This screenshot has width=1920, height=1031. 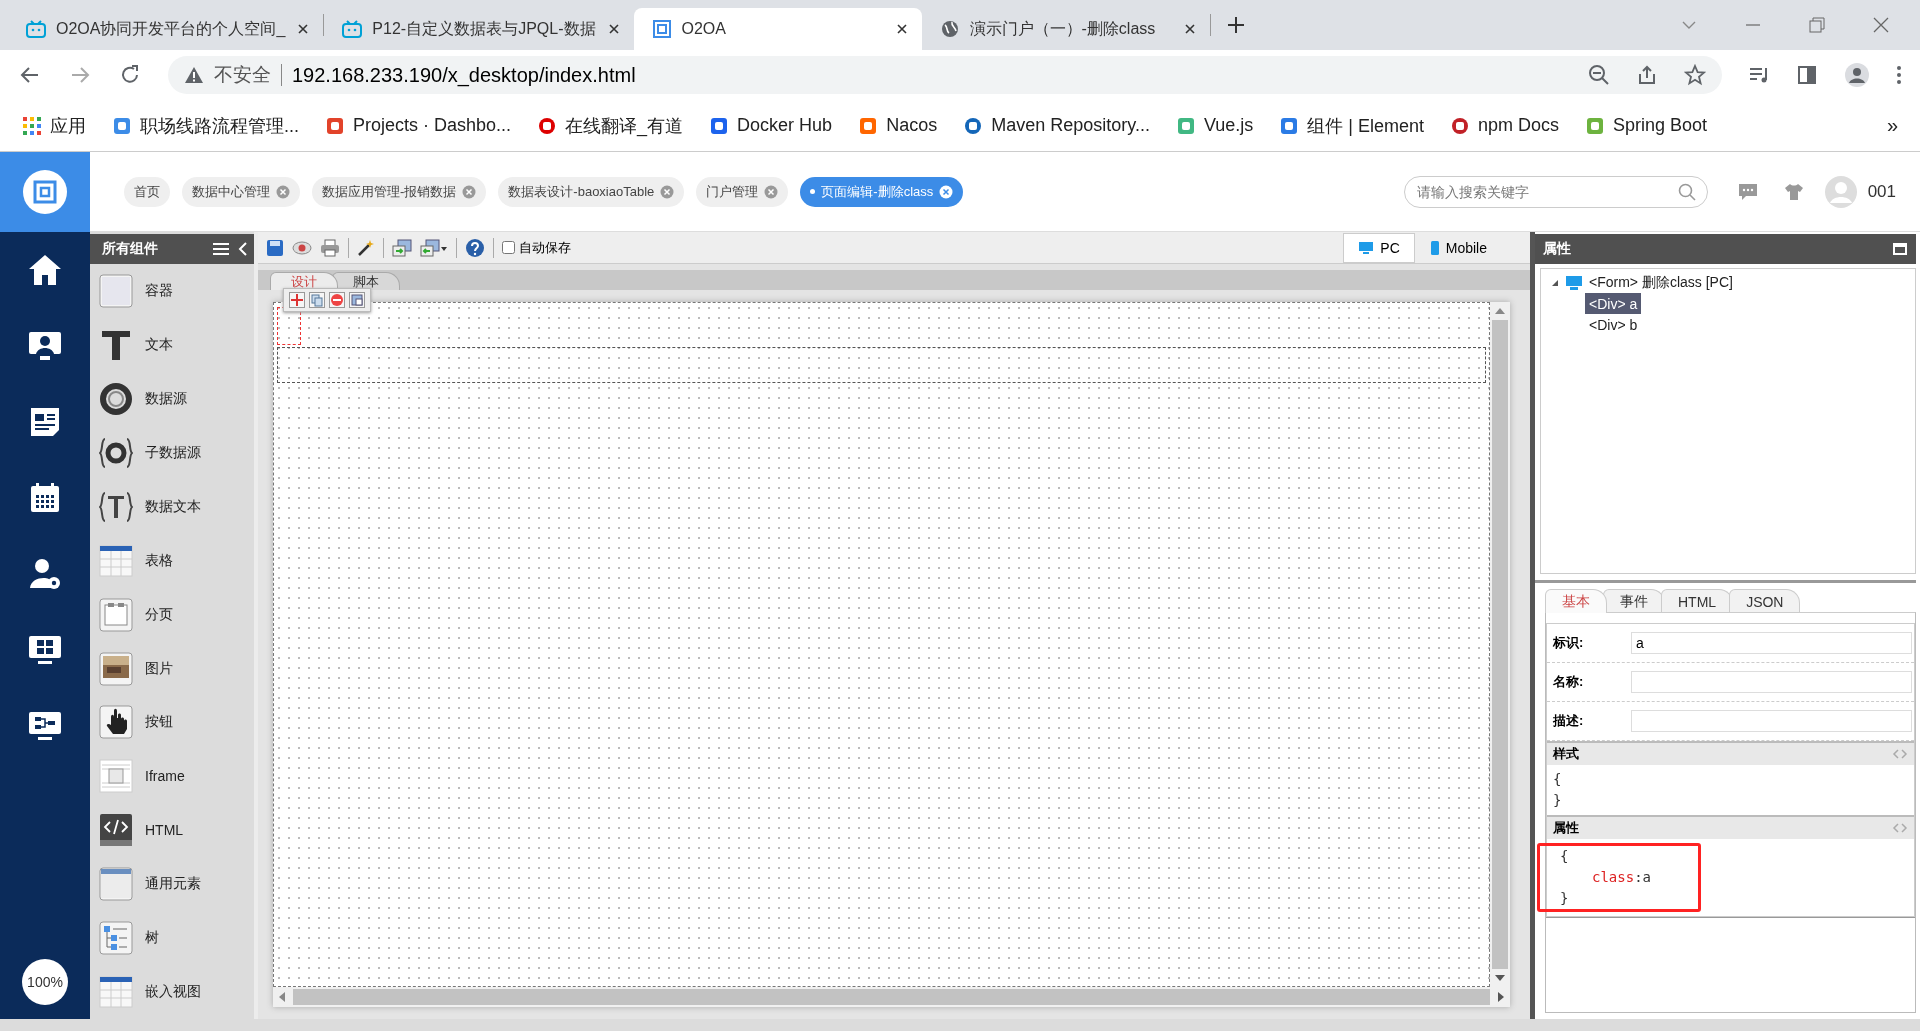 What do you see at coordinates (1458, 247) in the screenshot?
I see `device-toggle: Mobile` at bounding box center [1458, 247].